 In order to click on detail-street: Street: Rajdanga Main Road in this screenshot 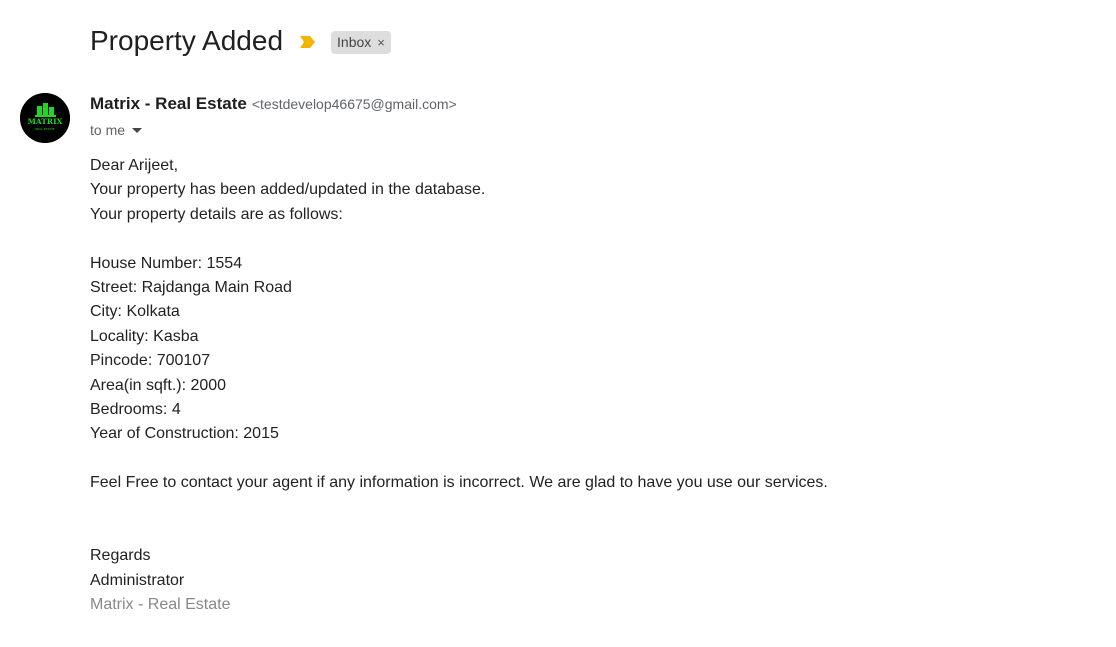, I will do `click(191, 287)`.